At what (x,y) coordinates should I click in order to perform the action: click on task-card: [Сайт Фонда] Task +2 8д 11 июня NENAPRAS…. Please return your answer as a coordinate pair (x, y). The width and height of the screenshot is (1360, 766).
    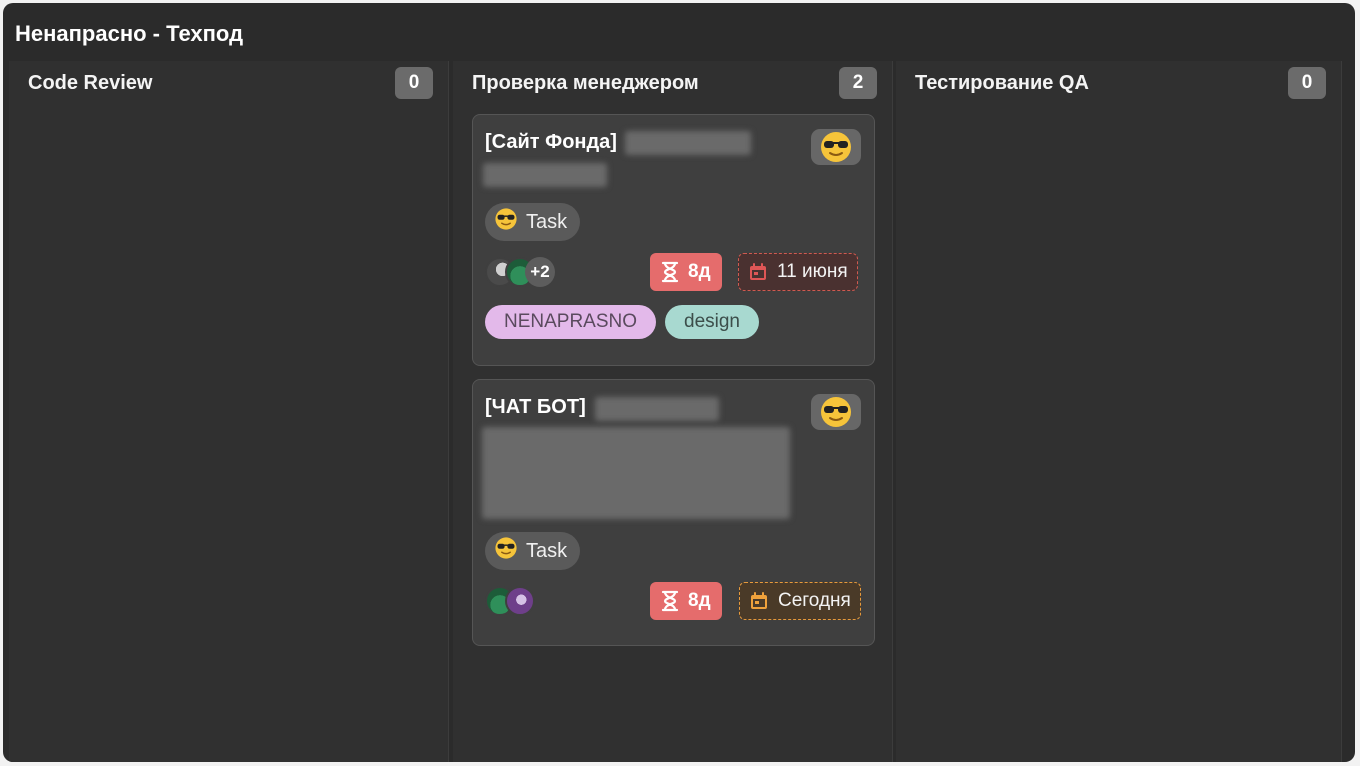
    Looking at the image, I should click on (673, 240).